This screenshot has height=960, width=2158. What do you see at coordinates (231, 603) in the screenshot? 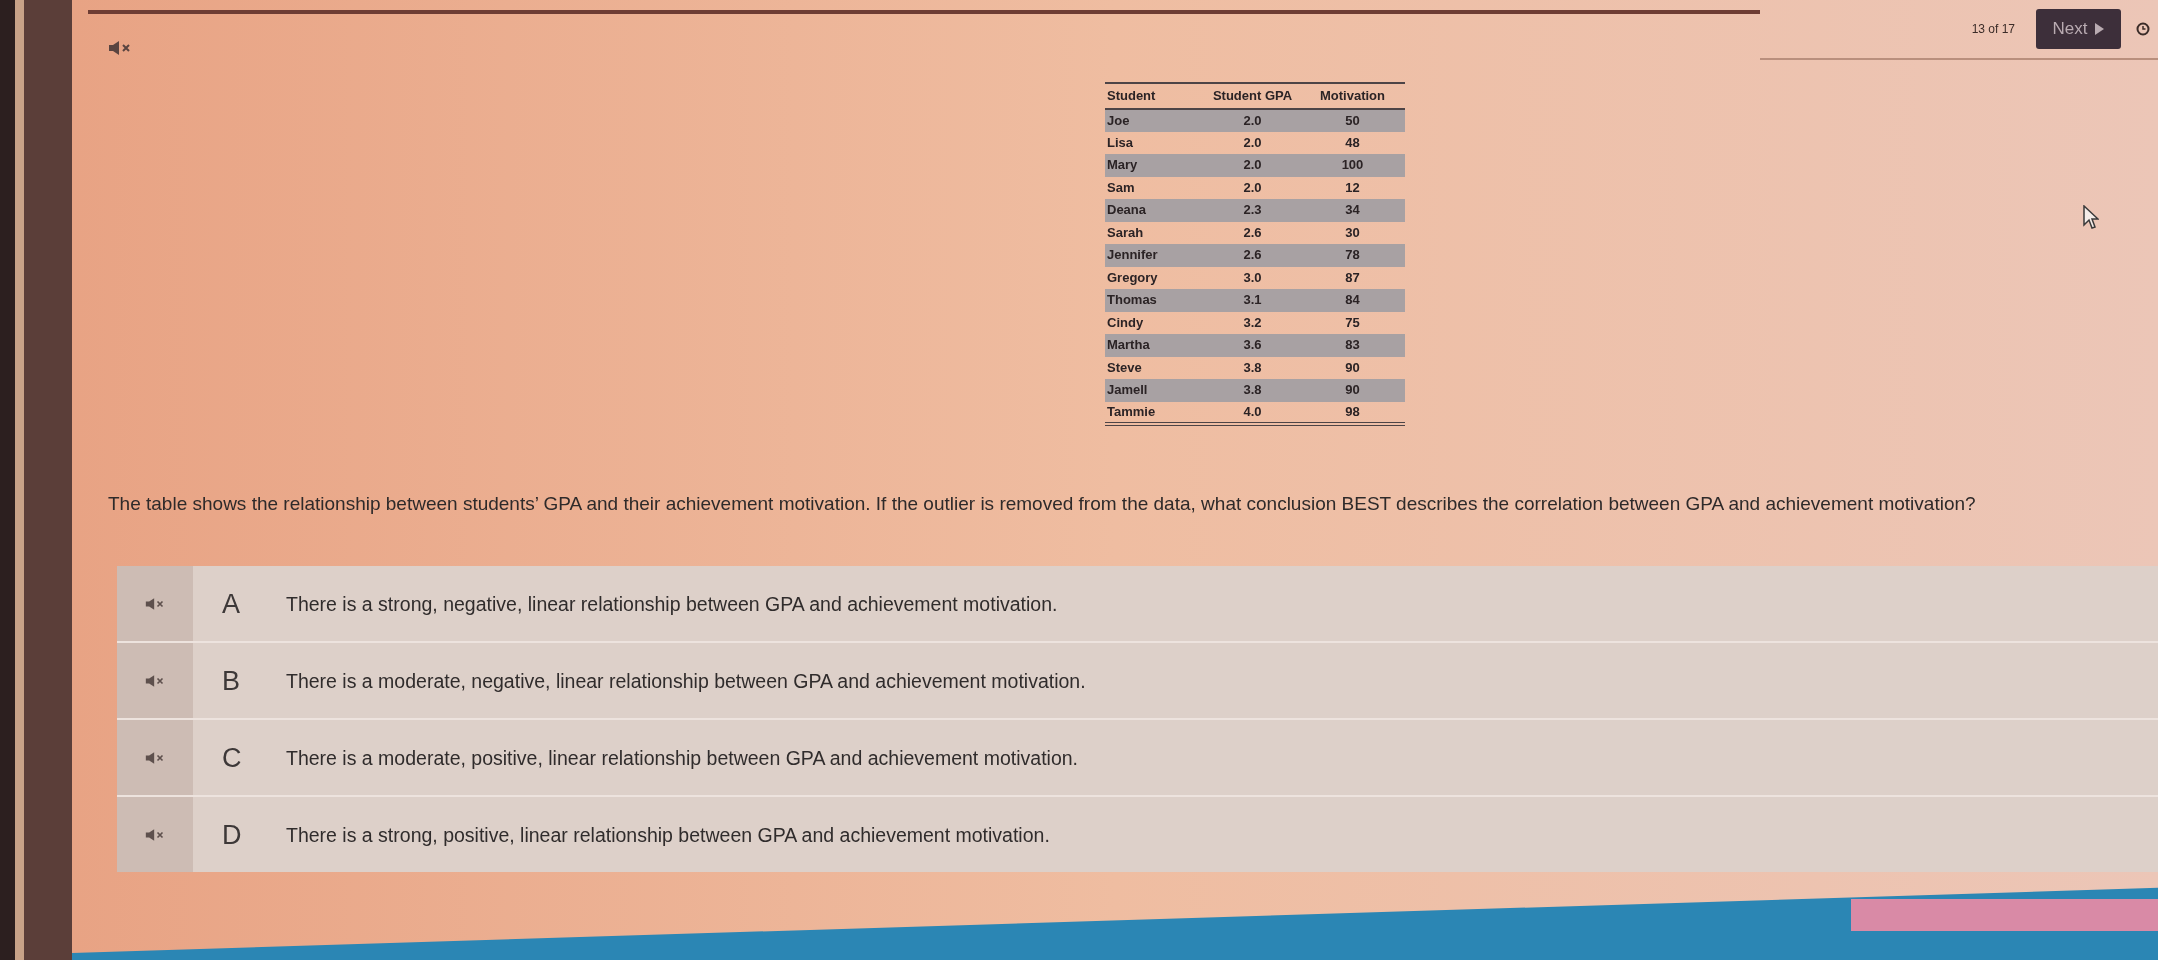
I see `option-letter: A` at bounding box center [231, 603].